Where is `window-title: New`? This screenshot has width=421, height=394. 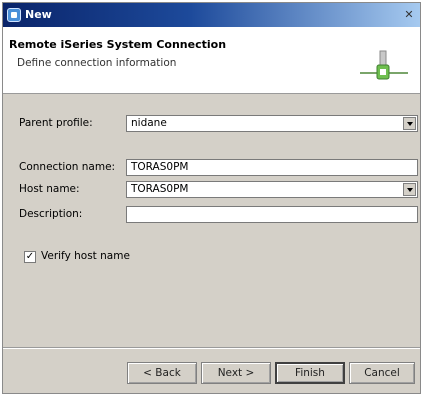 window-title: New is located at coordinates (38, 14).